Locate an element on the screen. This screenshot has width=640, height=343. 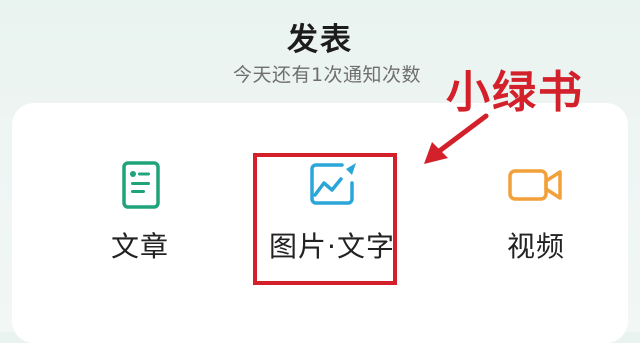
highlight-box is located at coordinates (325, 219).